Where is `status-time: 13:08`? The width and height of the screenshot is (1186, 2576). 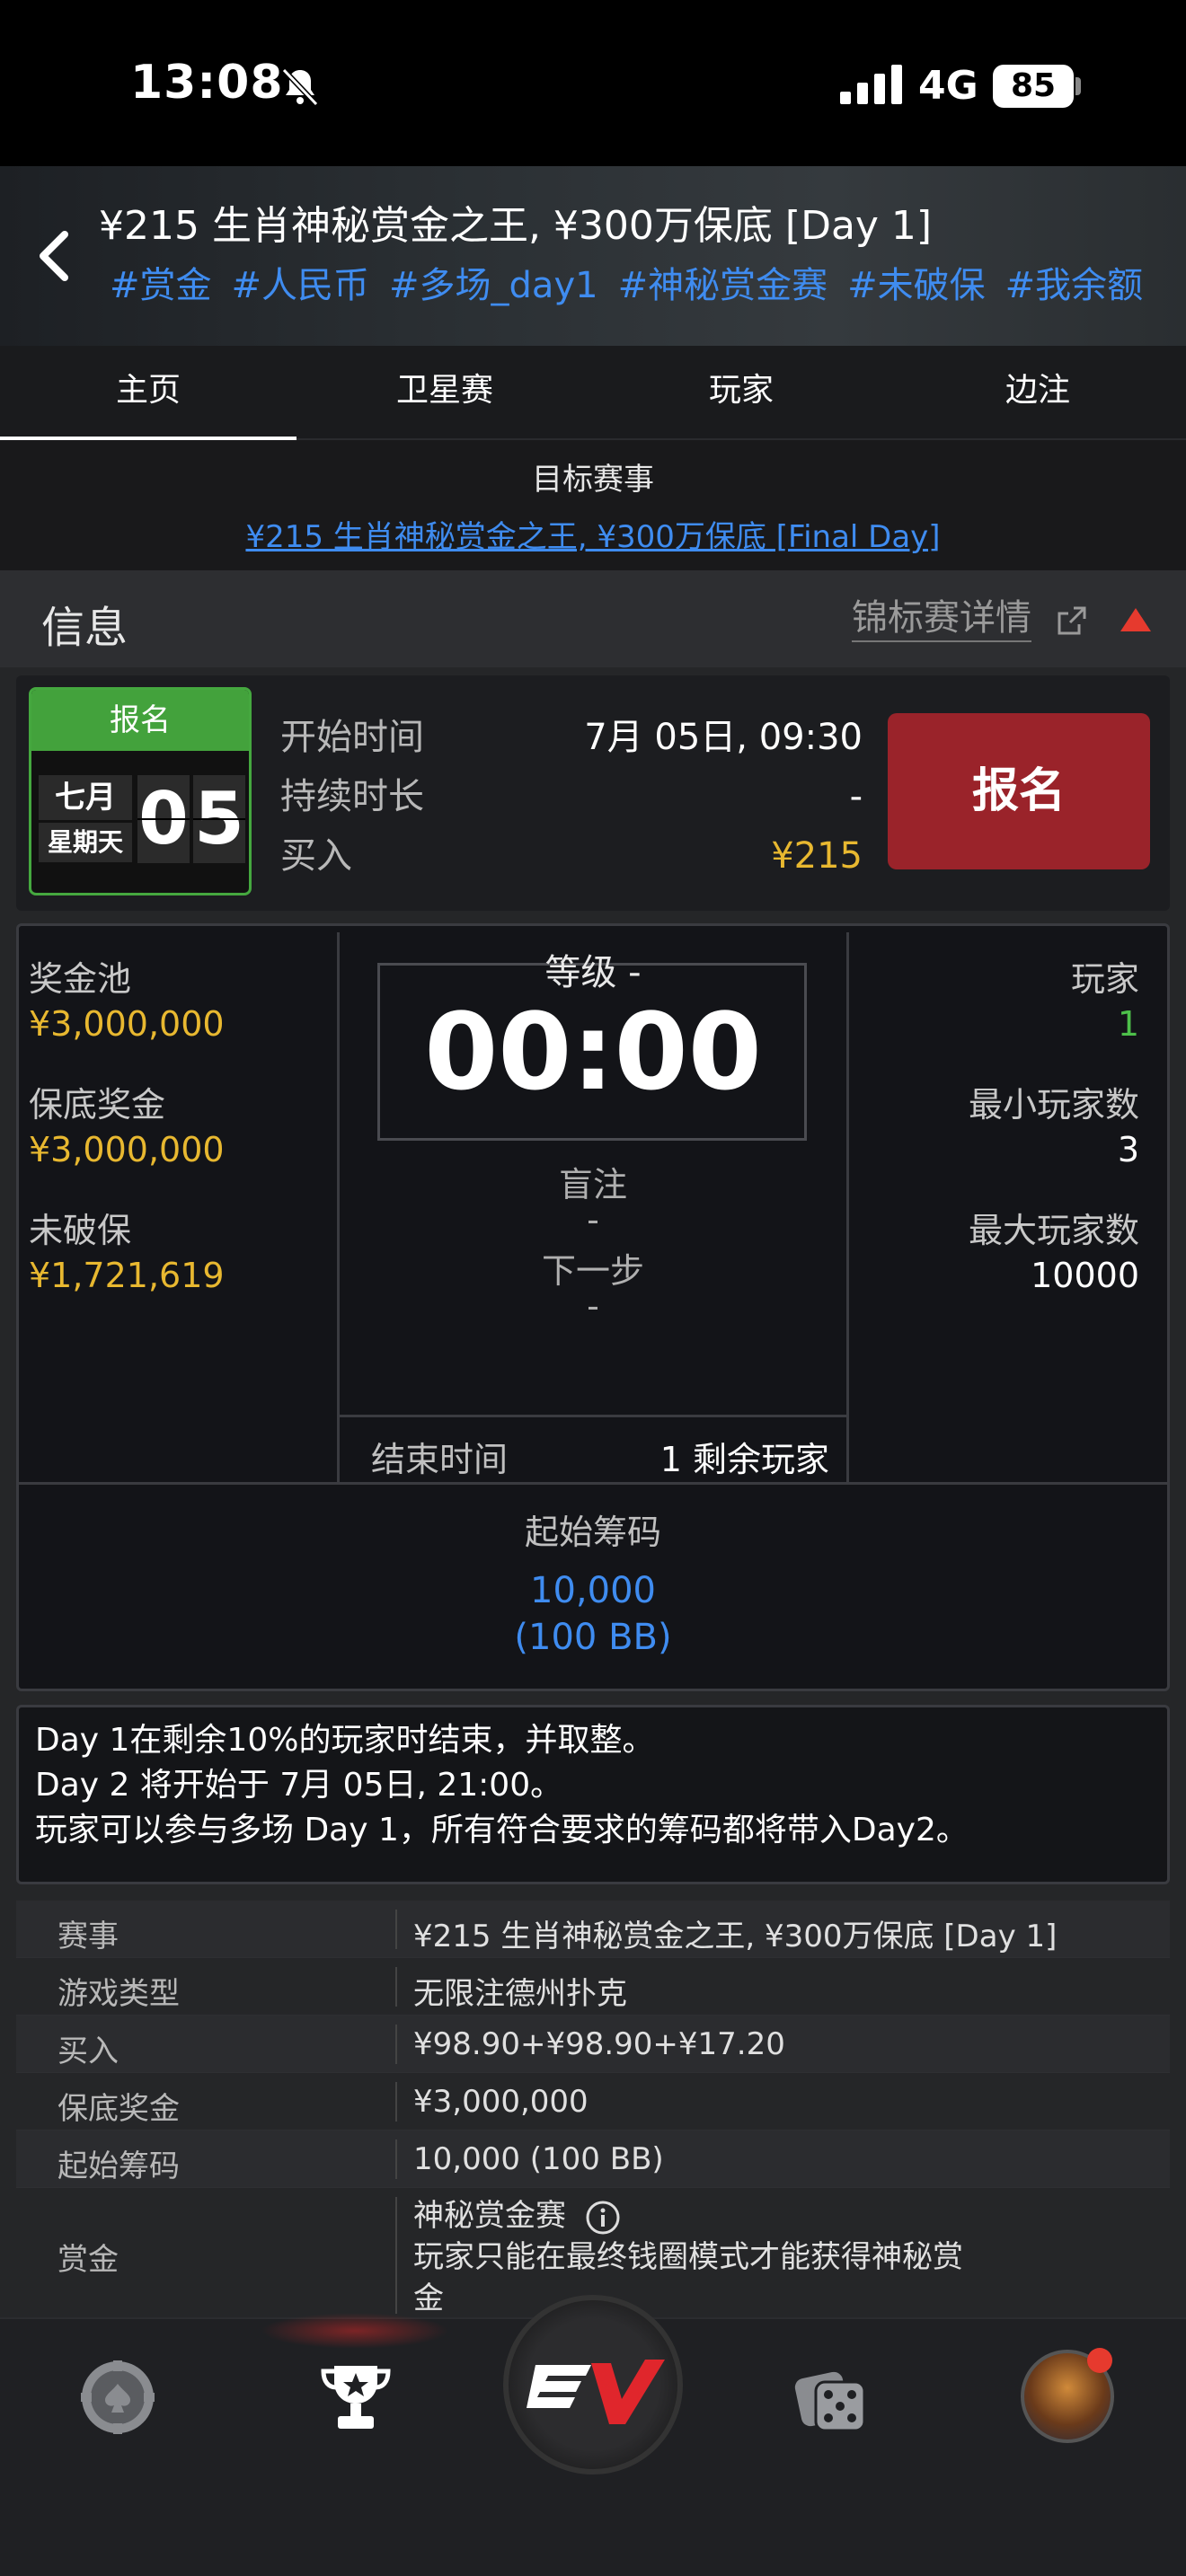 status-time: 13:08 is located at coordinates (207, 83).